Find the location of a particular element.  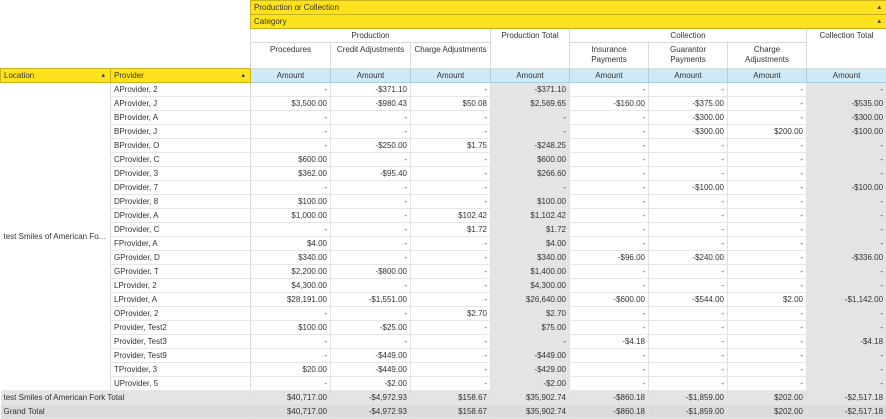

production-total-header: Production Total is located at coordinates (530, 49).